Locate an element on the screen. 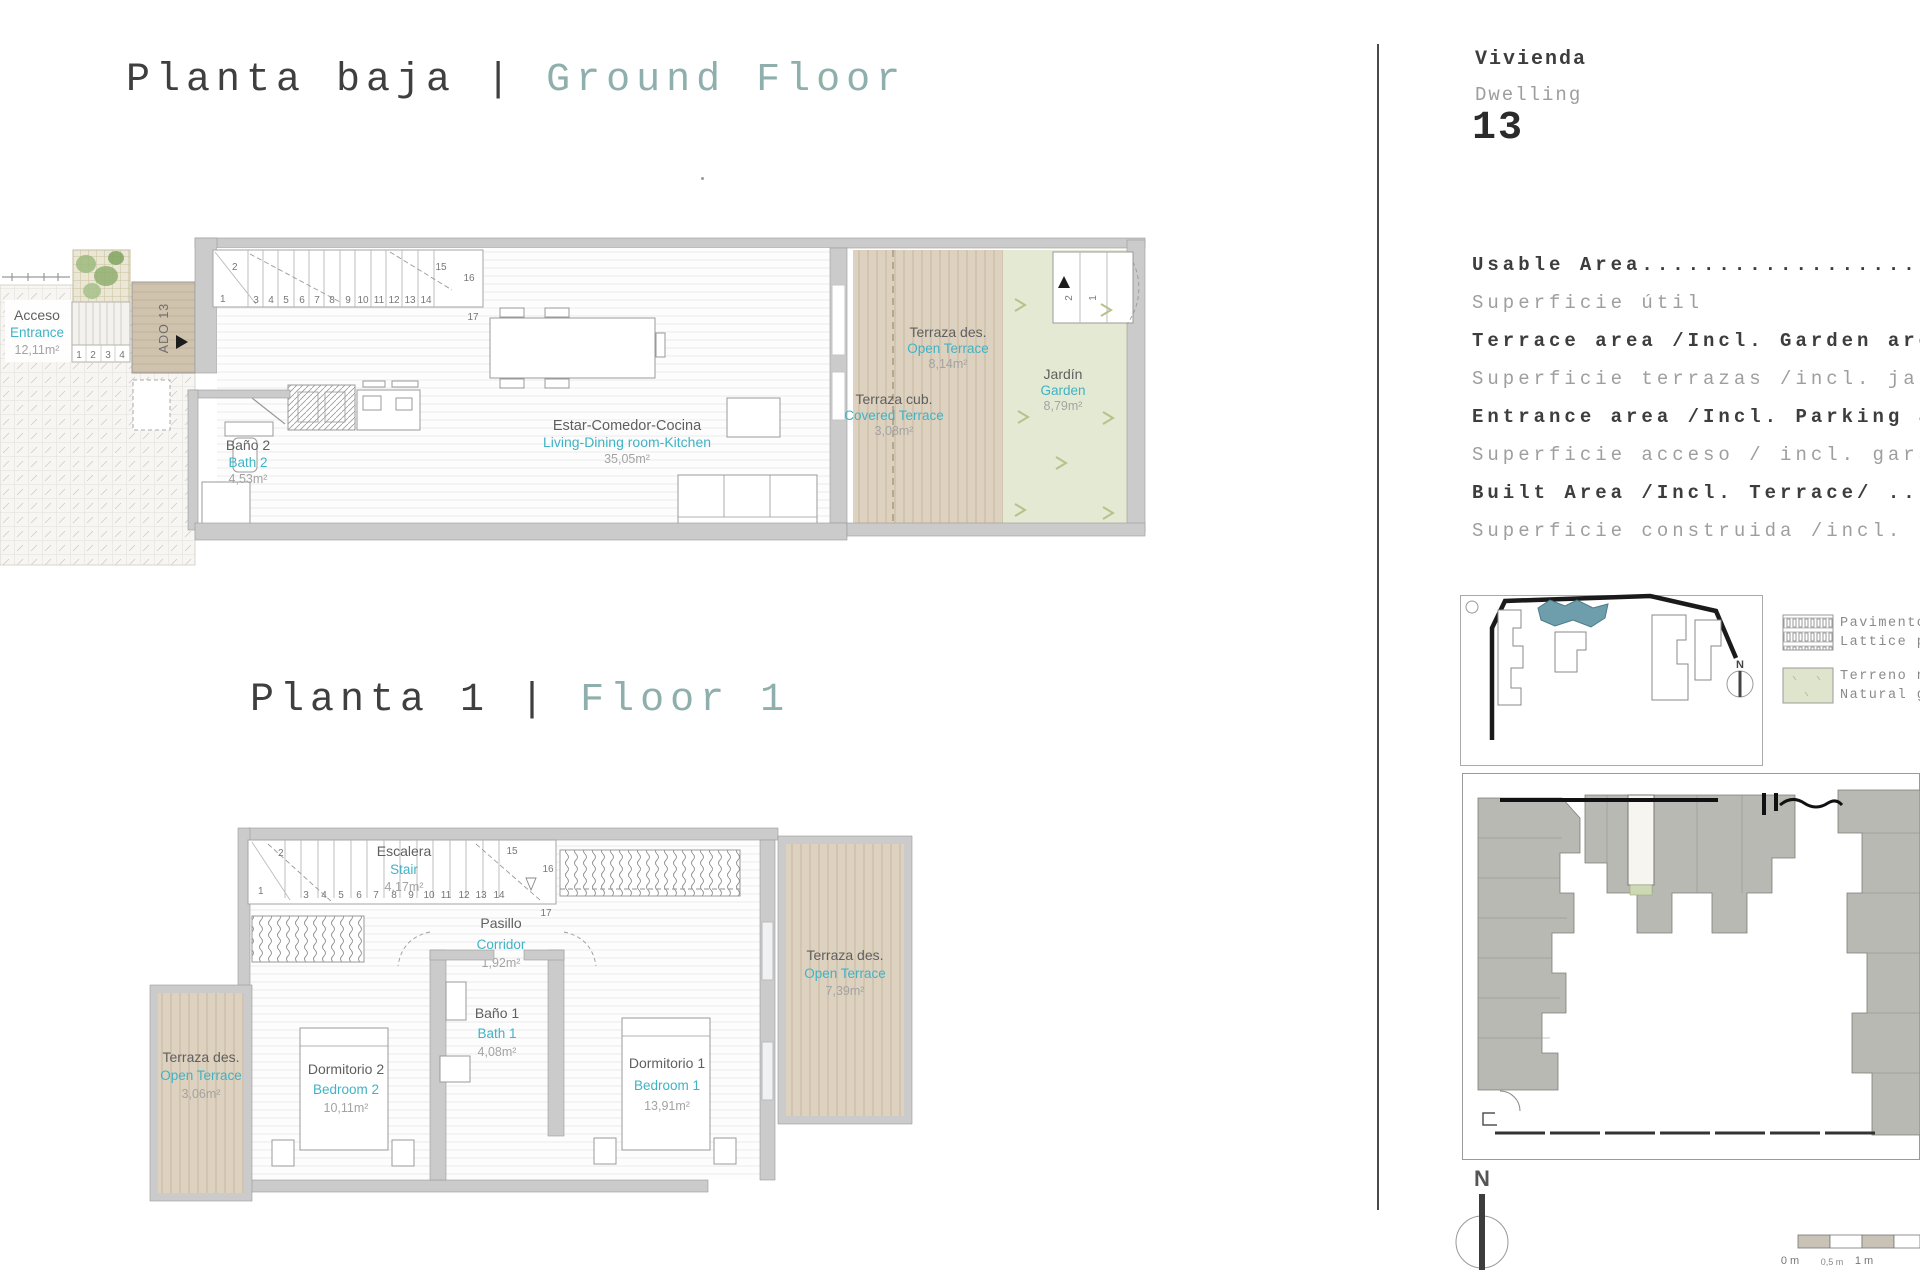 This screenshot has height=1280, width=1920. coffee-table is located at coordinates (753, 417).